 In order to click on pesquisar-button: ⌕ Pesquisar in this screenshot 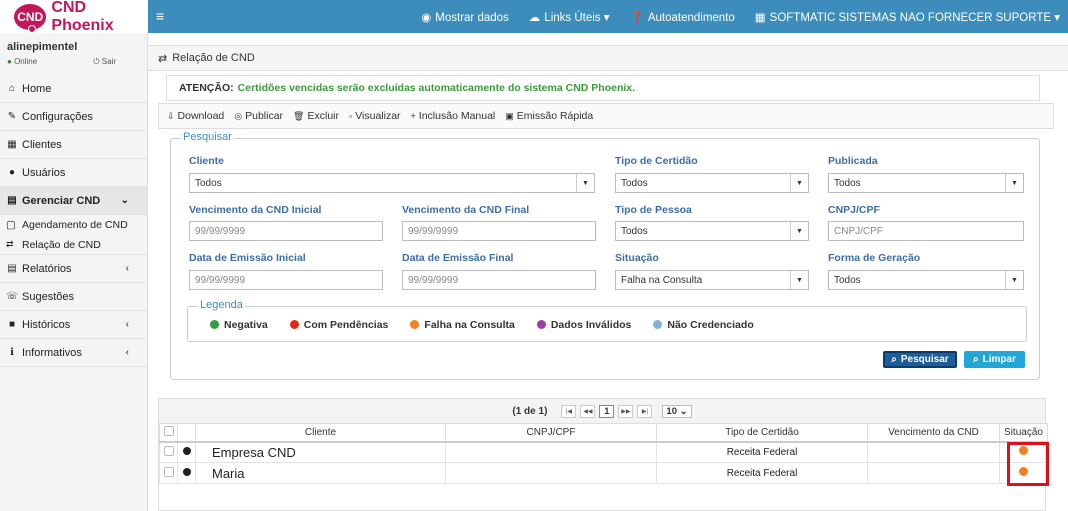, I will do `click(920, 359)`.